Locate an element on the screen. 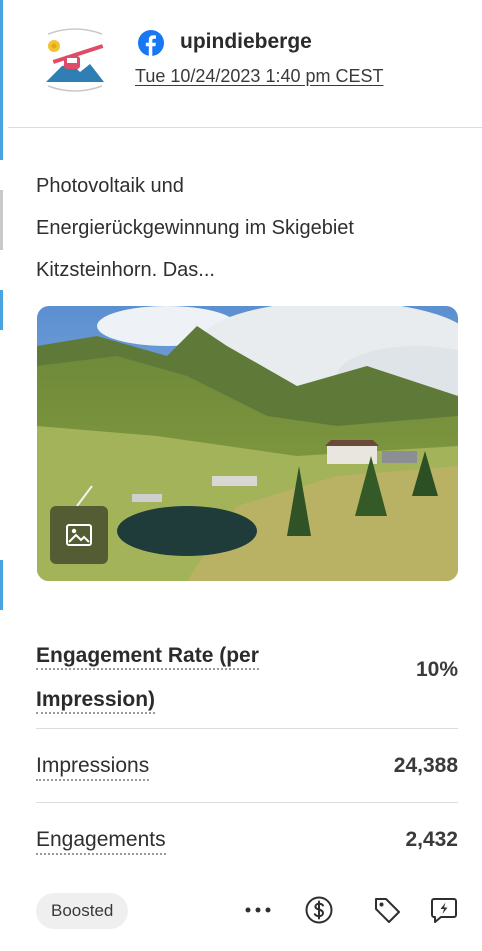  post-timestamp-link: Tue 10/24/2023 1:40 pm CEST is located at coordinates (259, 76).